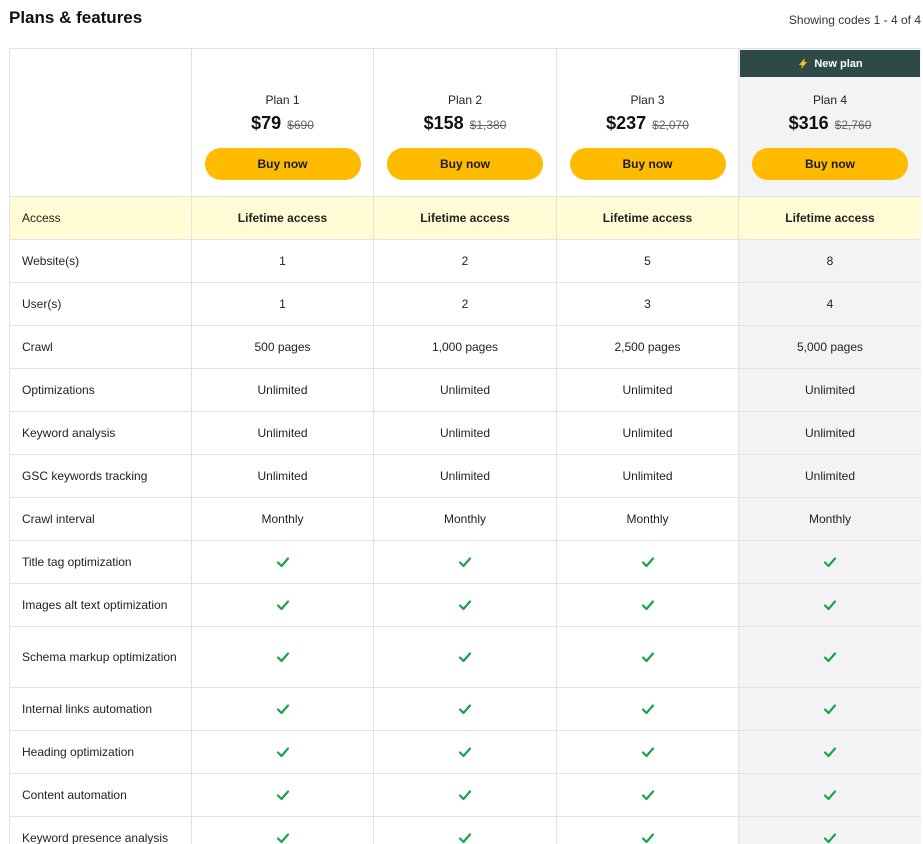 The width and height of the screenshot is (923, 844). I want to click on lightning-icon, so click(803, 63).